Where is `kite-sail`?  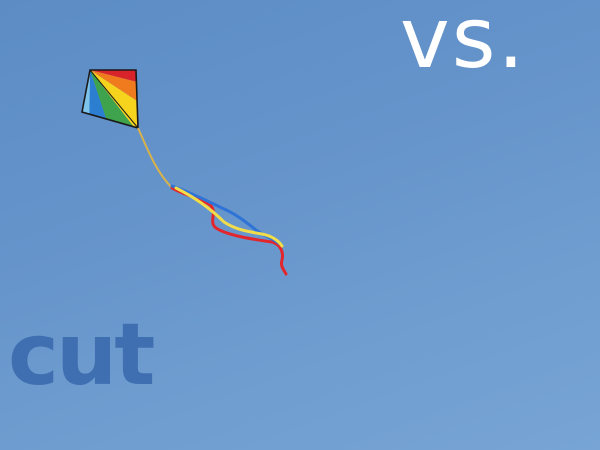
kite-sail is located at coordinates (110, 99).